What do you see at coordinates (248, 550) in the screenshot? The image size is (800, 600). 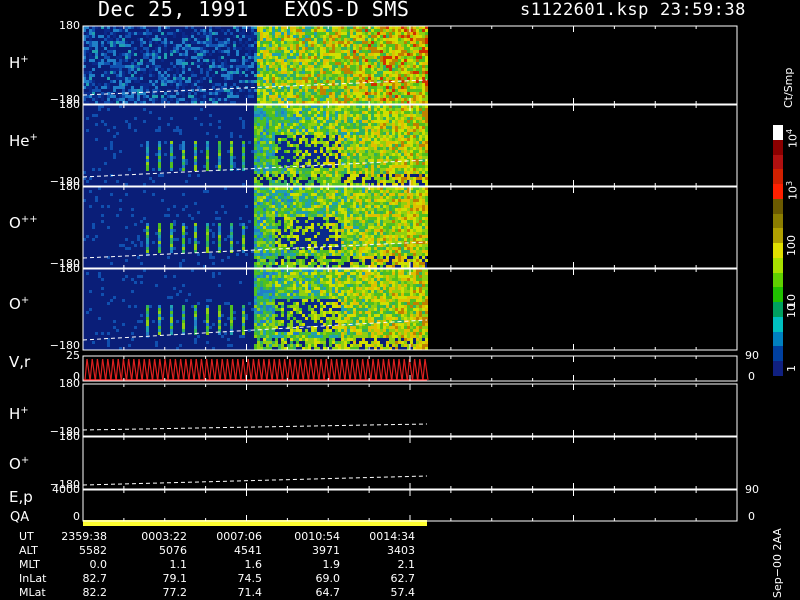 I see `orbit-value: 4541` at bounding box center [248, 550].